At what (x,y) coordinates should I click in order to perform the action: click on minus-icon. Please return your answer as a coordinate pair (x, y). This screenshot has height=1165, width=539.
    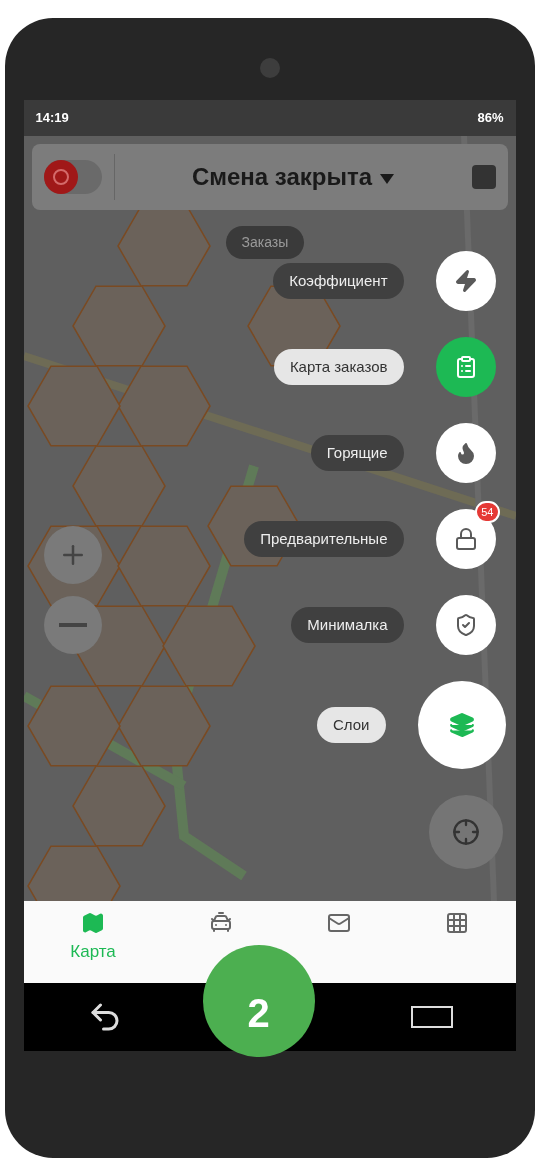
    Looking at the image, I should click on (72, 625).